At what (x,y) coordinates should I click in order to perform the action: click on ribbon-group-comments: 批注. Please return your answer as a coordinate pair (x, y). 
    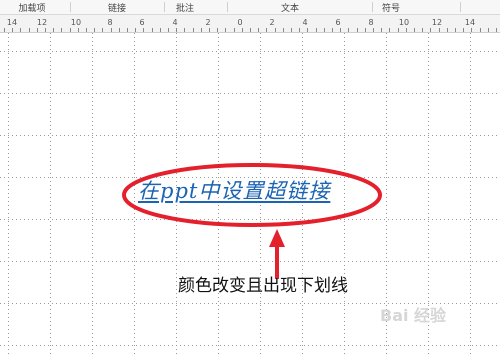
    Looking at the image, I should click on (184, 9).